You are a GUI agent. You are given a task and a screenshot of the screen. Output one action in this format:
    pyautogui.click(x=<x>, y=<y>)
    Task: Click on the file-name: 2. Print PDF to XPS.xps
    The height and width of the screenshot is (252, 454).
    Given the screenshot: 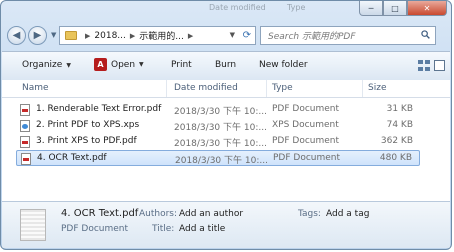 What is the action you would take?
    pyautogui.click(x=88, y=125)
    